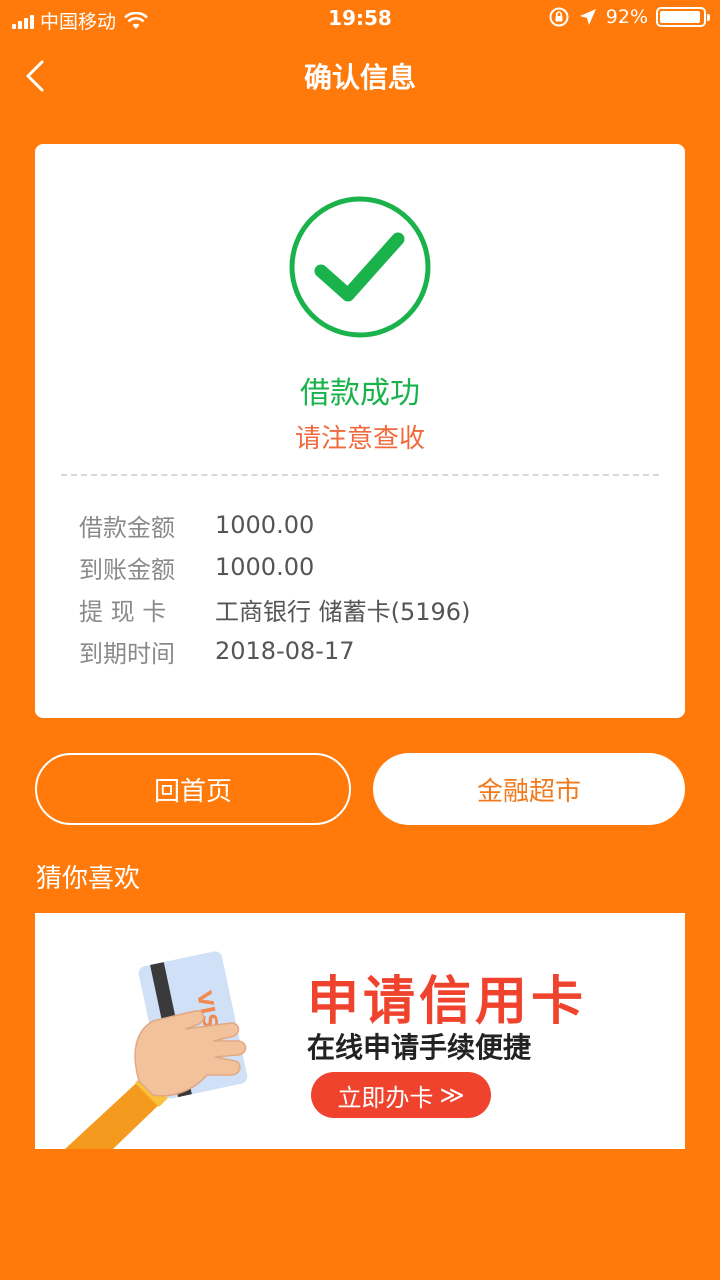 The height and width of the screenshot is (1280, 720). What do you see at coordinates (343, 611) in the screenshot?
I see `detail-value: 工商银行 储蓄卡(5196)` at bounding box center [343, 611].